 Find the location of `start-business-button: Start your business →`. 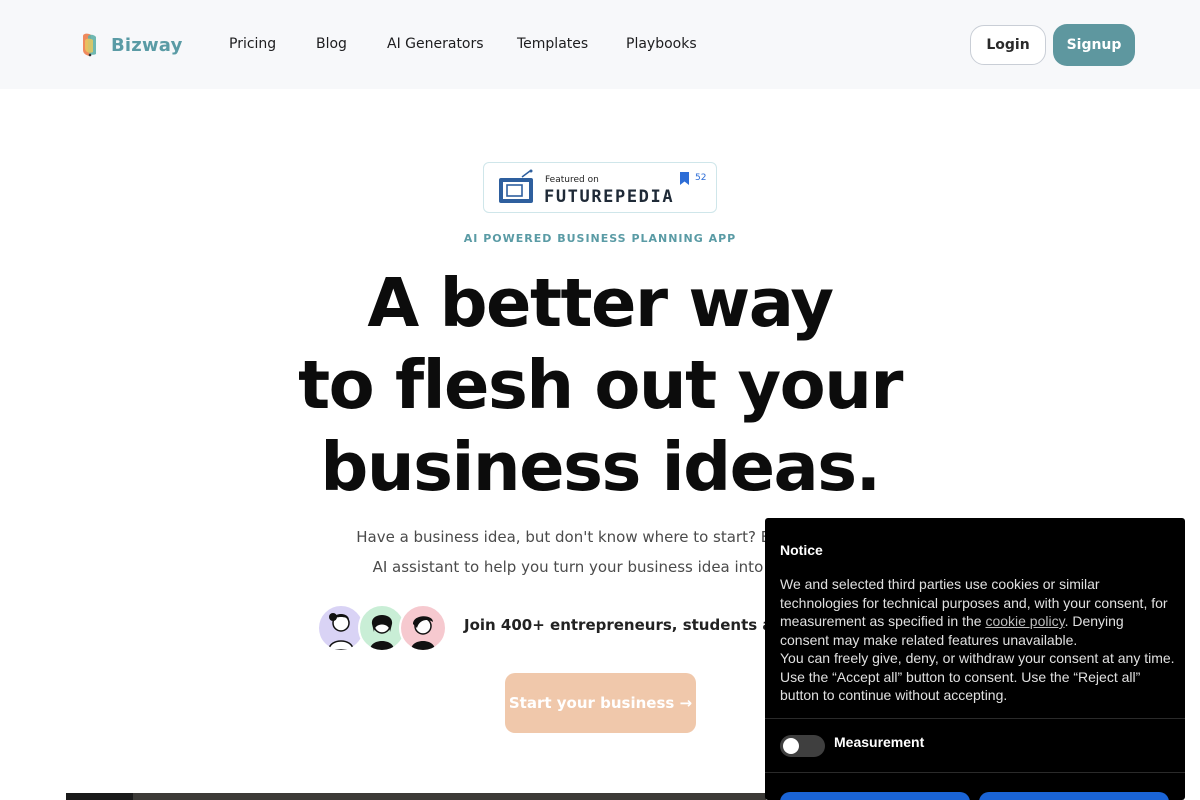

start-business-button: Start your business → is located at coordinates (600, 703).